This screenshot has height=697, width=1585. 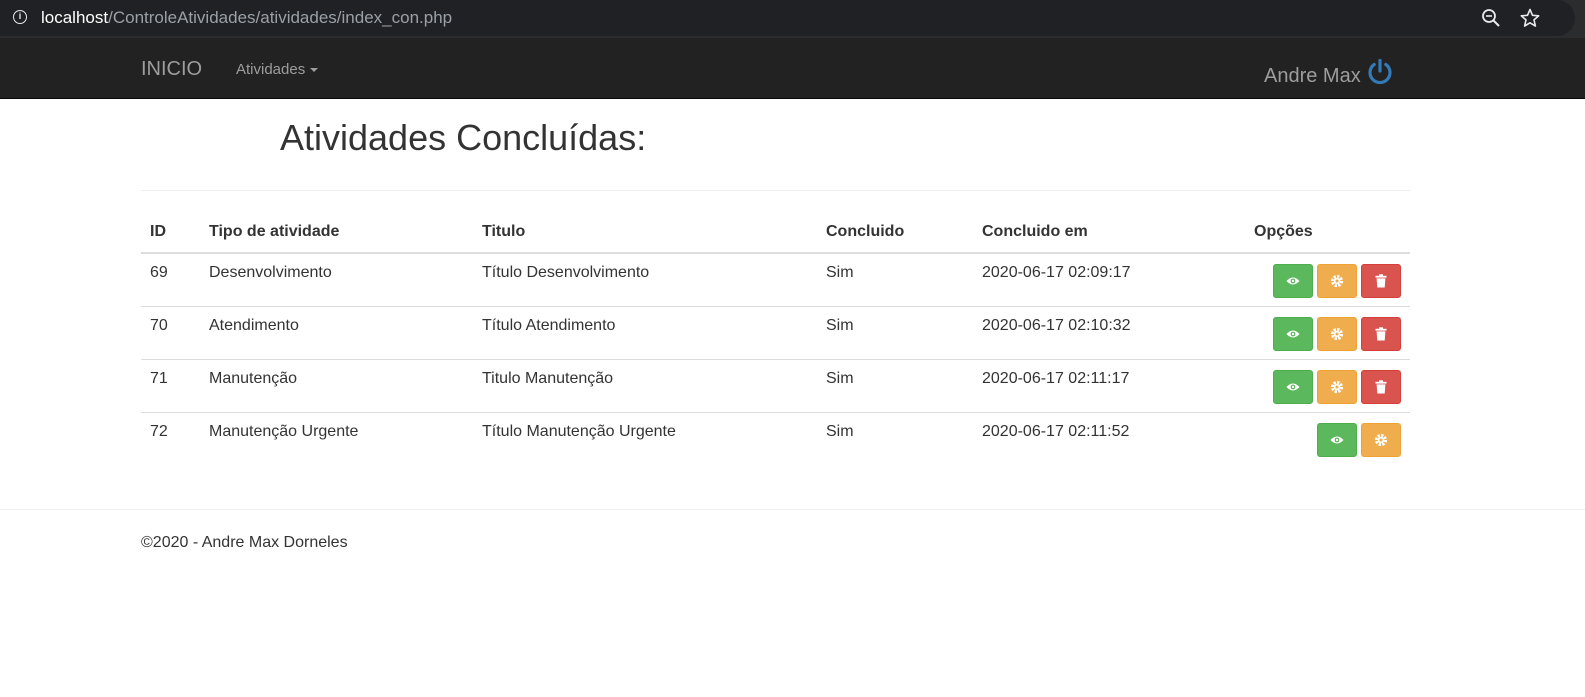 I want to click on cell-concluido-em: 2020-06-17 02:10:32, so click(x=1109, y=332).